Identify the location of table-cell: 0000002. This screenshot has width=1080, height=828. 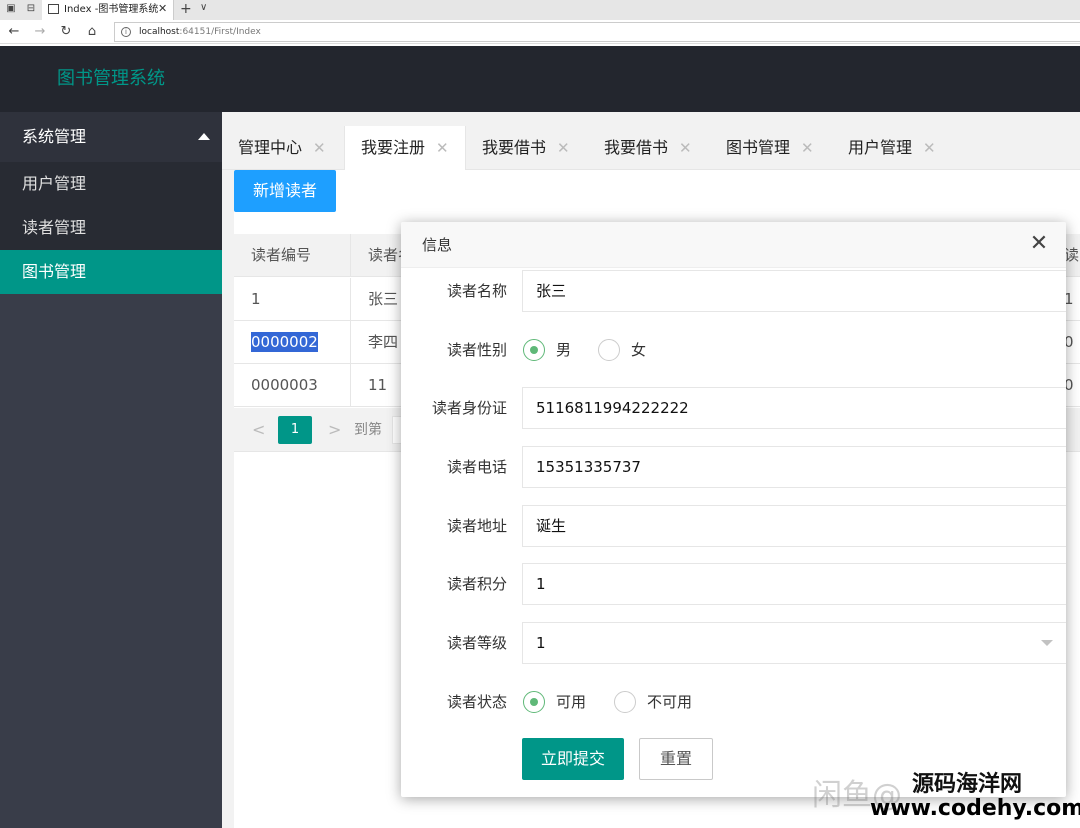
(292, 342).